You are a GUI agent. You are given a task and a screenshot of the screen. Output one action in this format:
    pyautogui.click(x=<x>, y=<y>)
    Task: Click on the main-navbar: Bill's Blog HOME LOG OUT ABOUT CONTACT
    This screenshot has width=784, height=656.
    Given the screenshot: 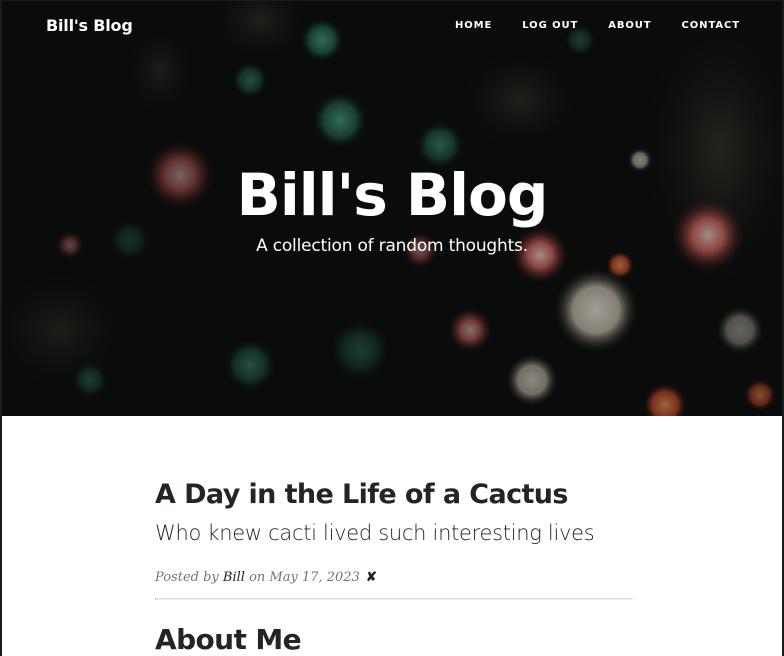 What is the action you would take?
    pyautogui.click(x=392, y=26)
    